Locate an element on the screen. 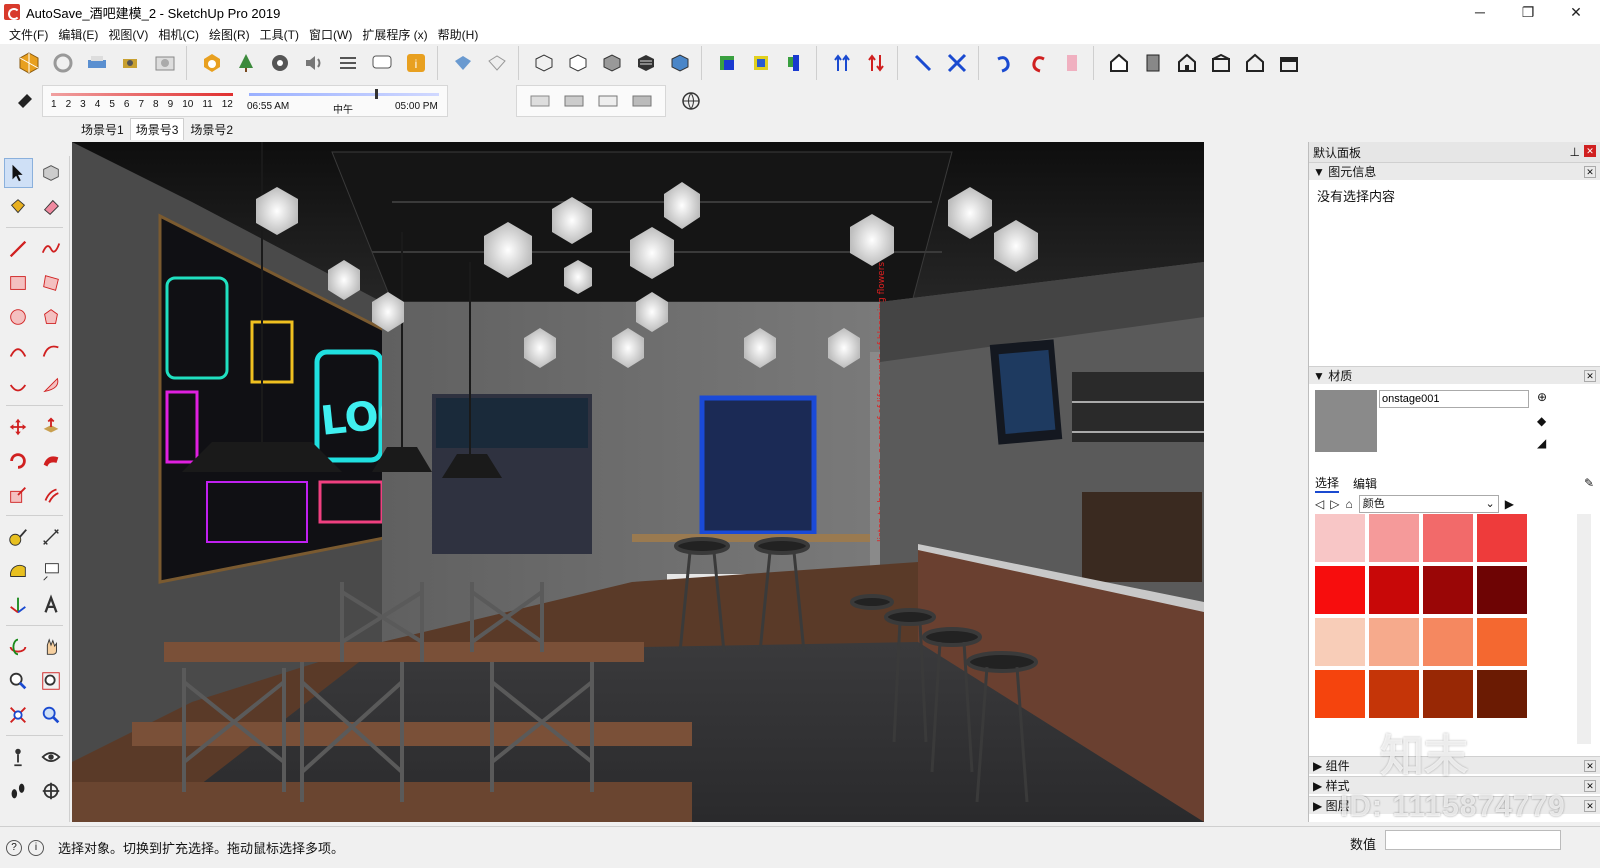  rotate-icon is located at coordinates (18, 461).